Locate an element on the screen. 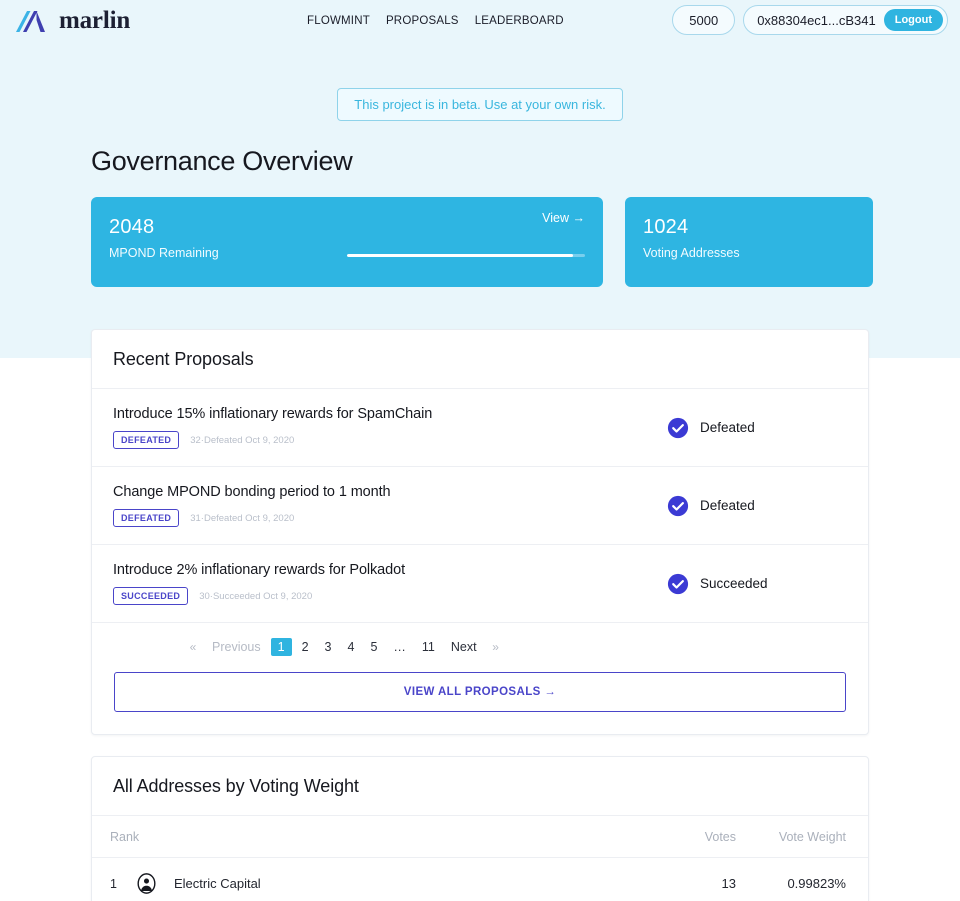 The image size is (960, 901). pagination-page-11: 11 is located at coordinates (428, 647).